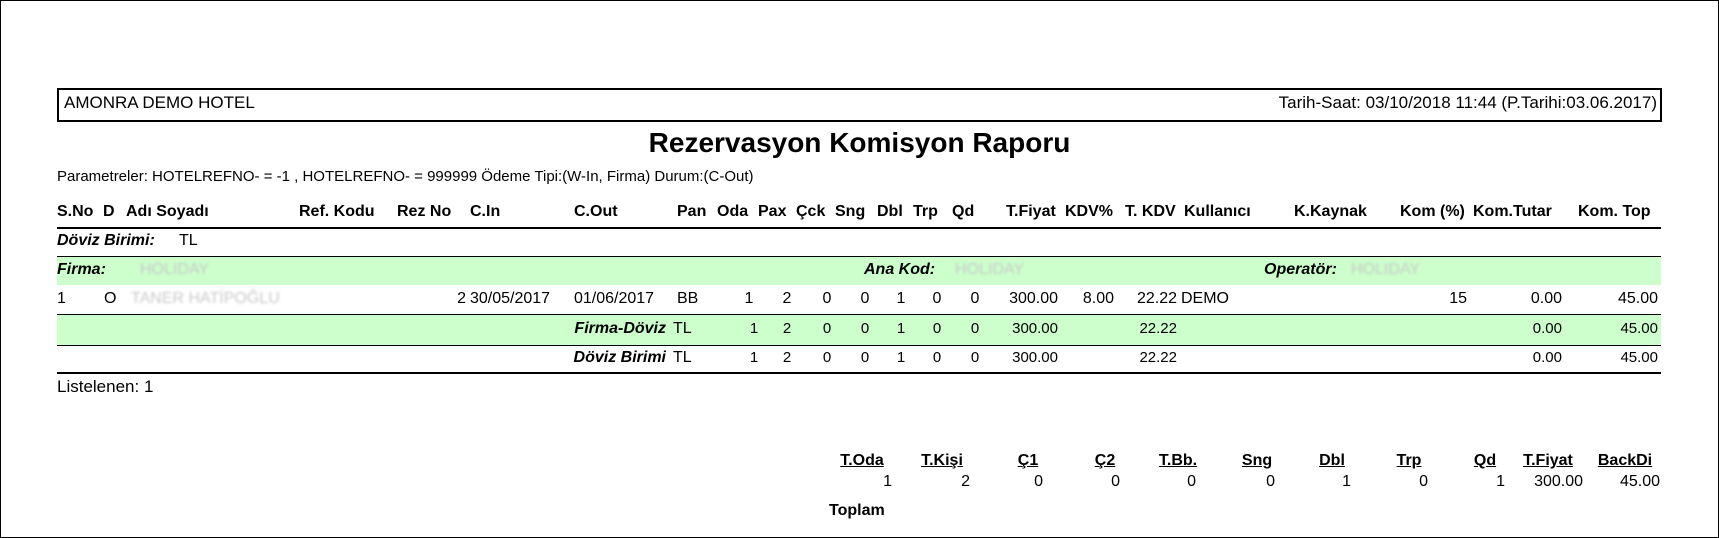 Image resolution: width=1719 pixels, height=538 pixels. What do you see at coordinates (682, 357) in the screenshot?
I see `doviz-birimi-cur: TL` at bounding box center [682, 357].